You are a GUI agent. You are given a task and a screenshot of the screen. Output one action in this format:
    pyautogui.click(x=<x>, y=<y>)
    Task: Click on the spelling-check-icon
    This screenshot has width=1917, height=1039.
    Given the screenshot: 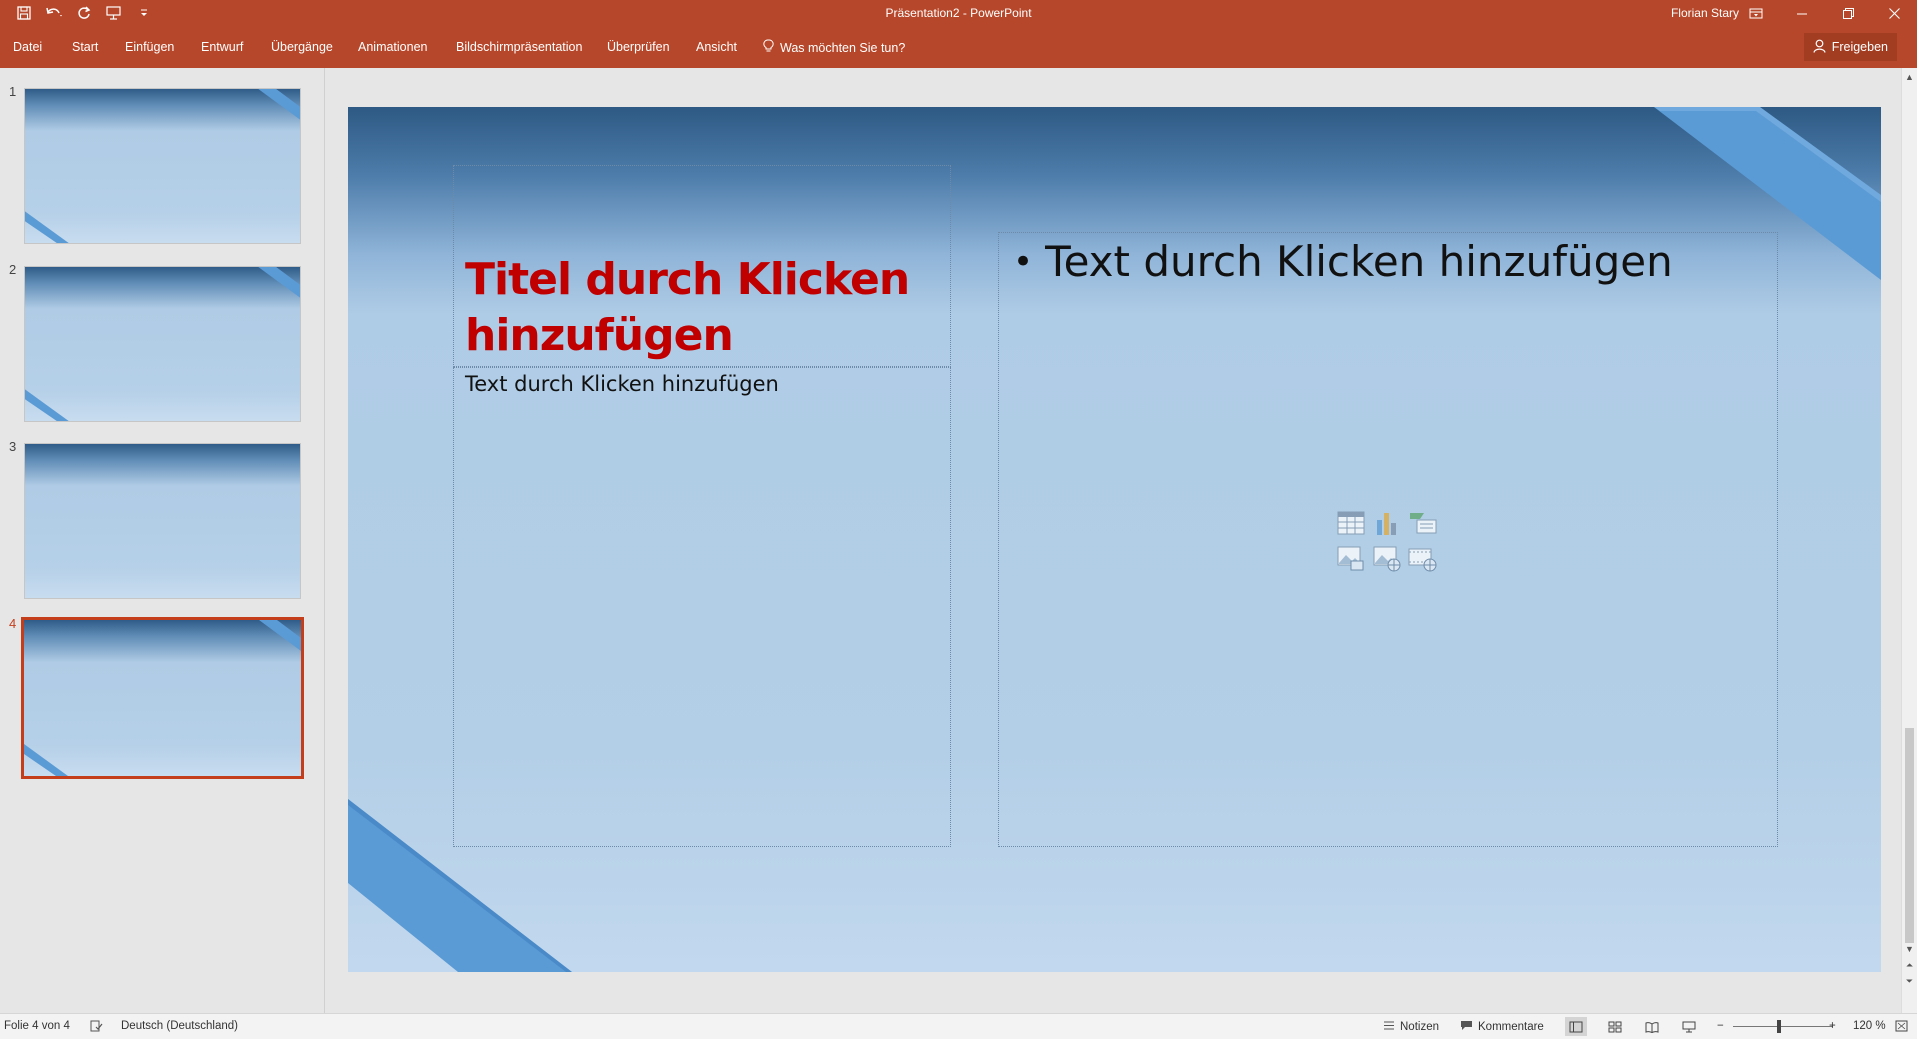 What is the action you would take?
    pyautogui.click(x=96, y=1026)
    